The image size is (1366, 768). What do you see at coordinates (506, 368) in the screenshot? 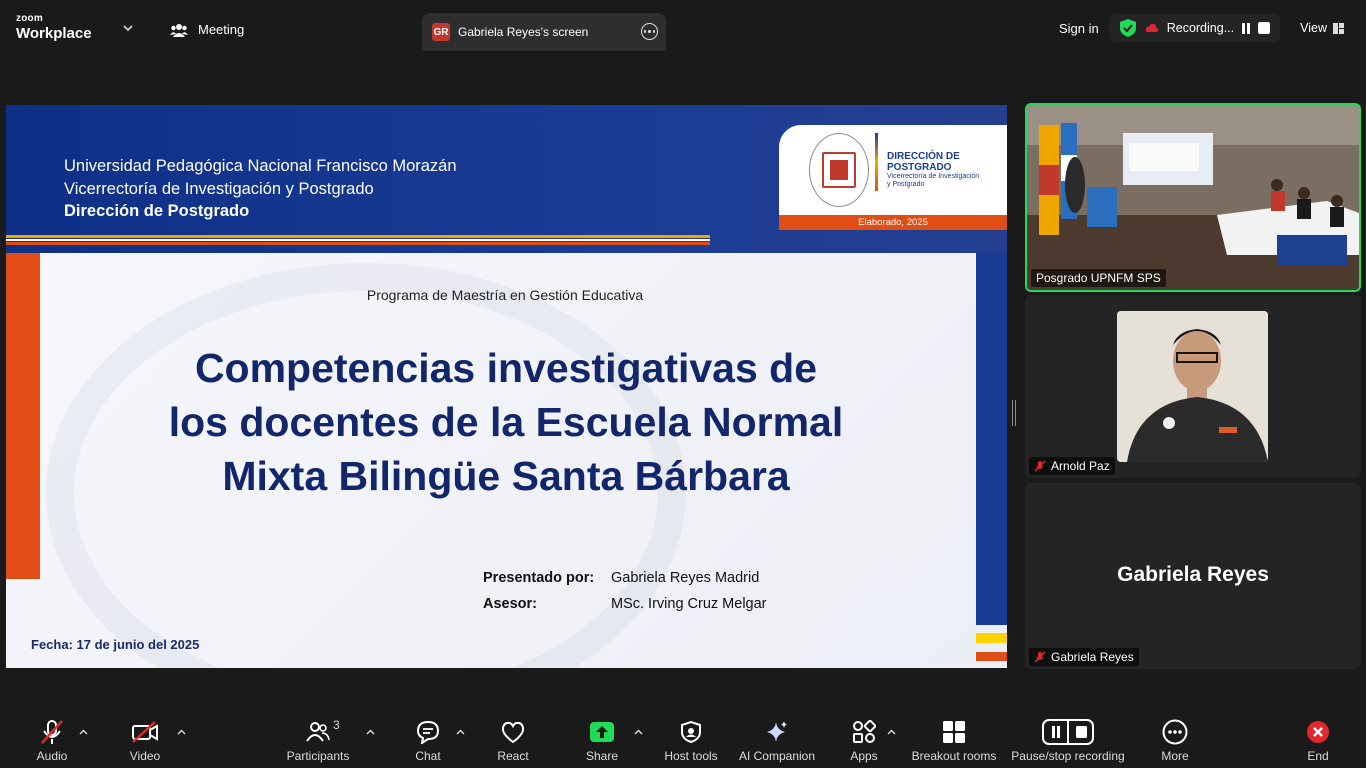
I see `title-line1: Competencias investigativas de` at bounding box center [506, 368].